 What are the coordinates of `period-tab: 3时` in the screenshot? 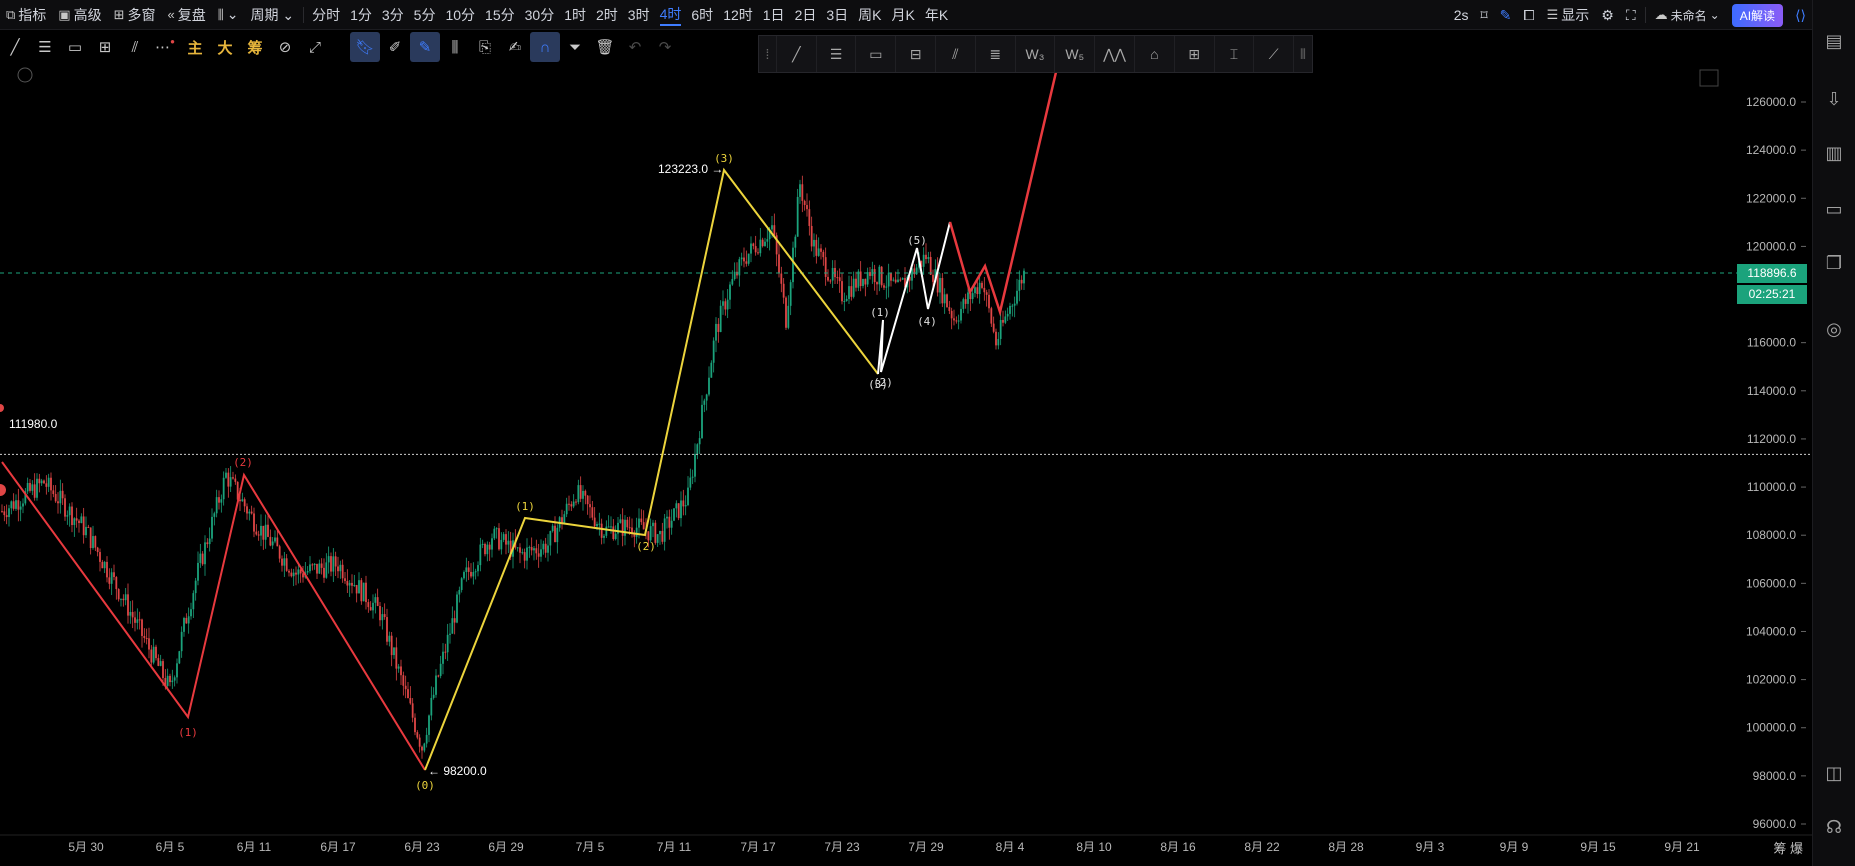 It's located at (639, 15).